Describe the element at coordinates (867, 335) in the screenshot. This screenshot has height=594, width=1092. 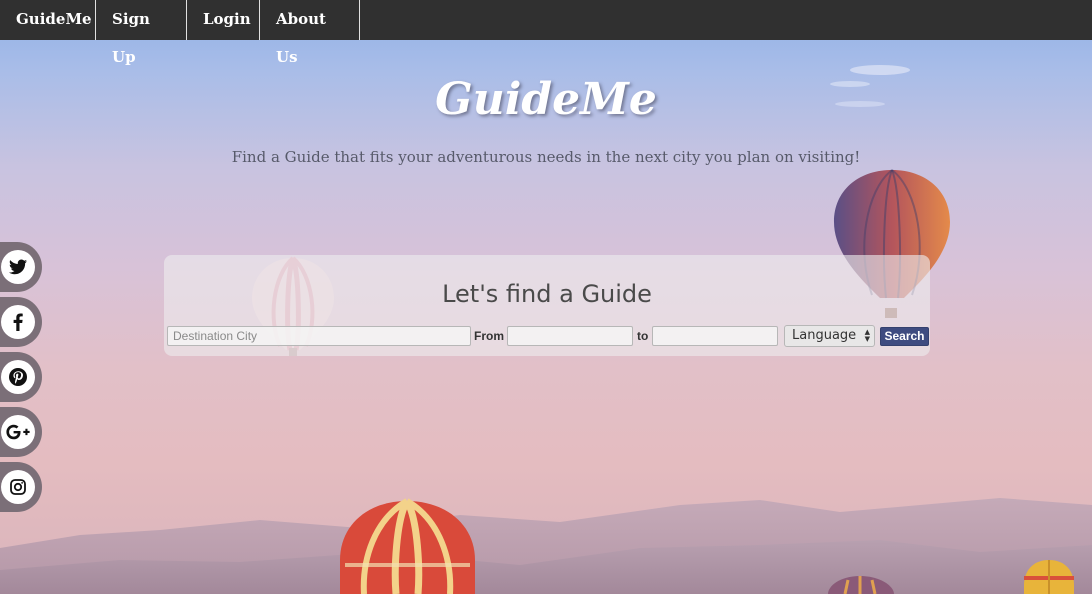
I see `select-arrows-icon: ▲ ▼` at that location.